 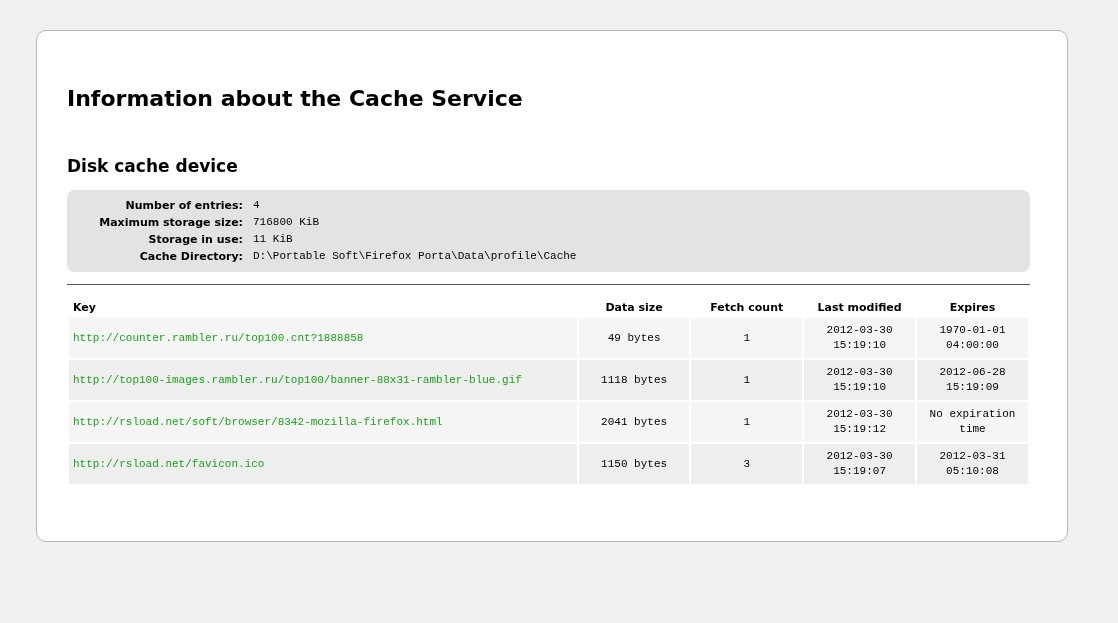 What do you see at coordinates (972, 422) in the screenshot?
I see `table-cell: No expiration time` at bounding box center [972, 422].